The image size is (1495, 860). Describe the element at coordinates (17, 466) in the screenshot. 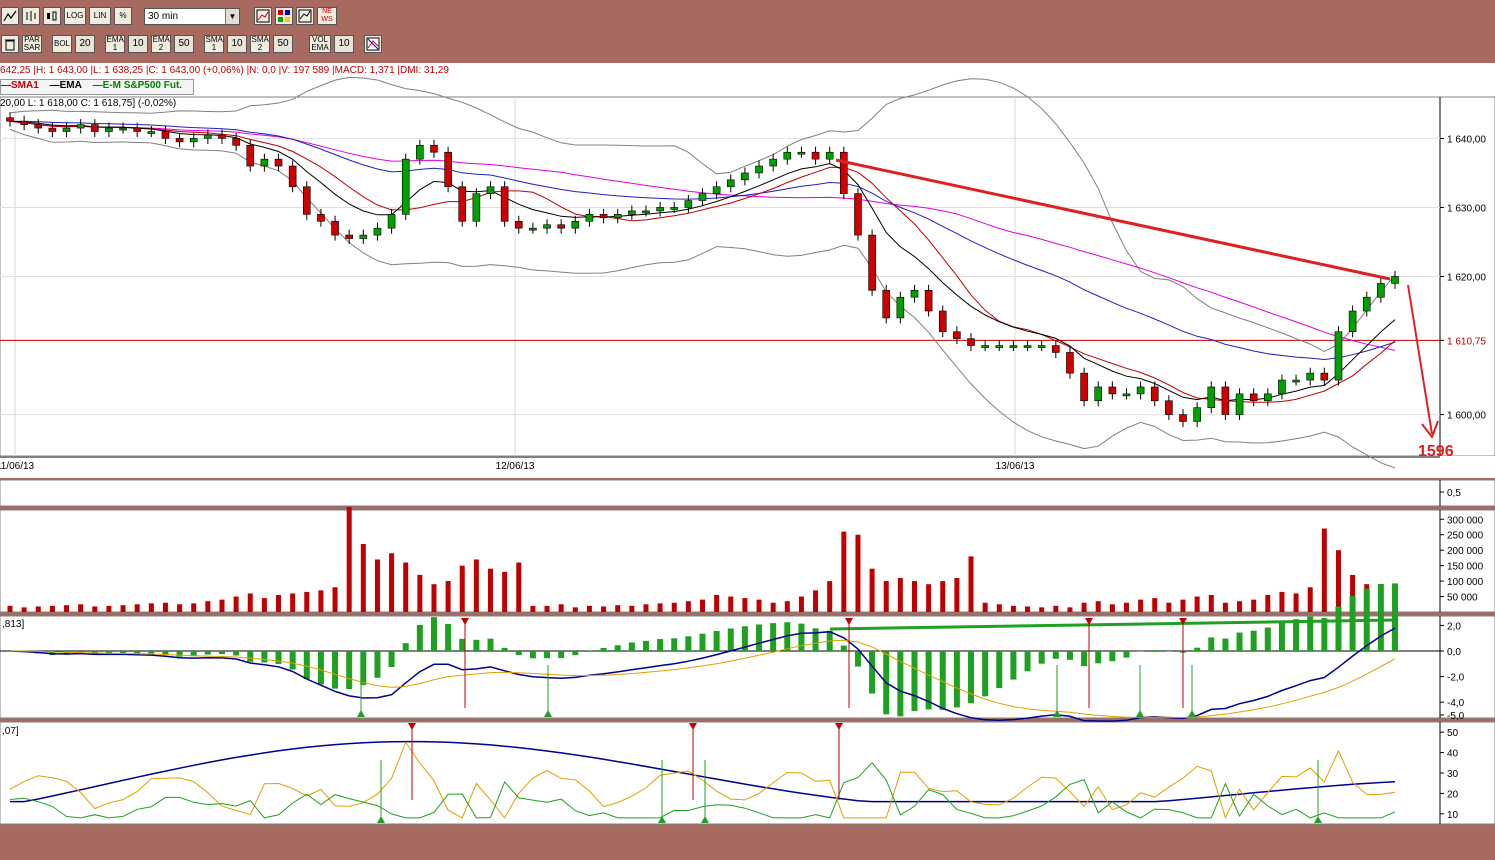

I see `date-label-0: 11/06/13` at that location.